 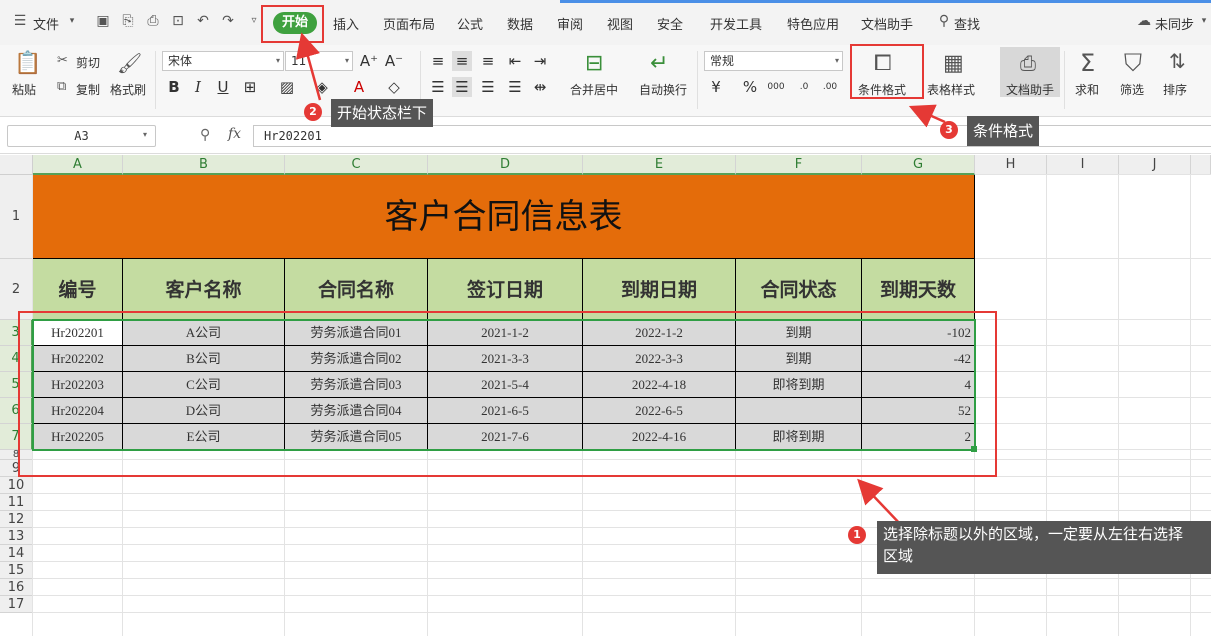 What do you see at coordinates (857, 535) in the screenshot?
I see `step1-badge: 1` at bounding box center [857, 535].